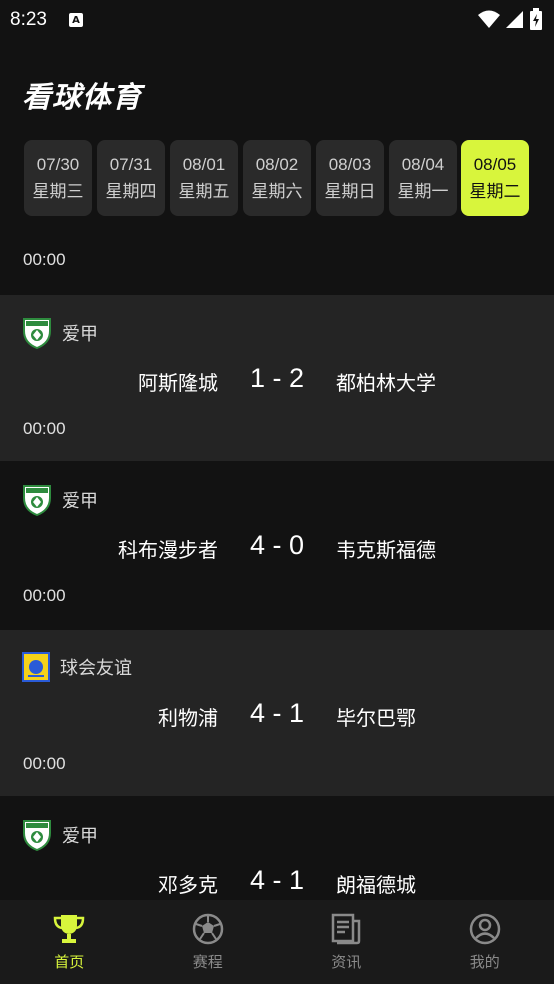  I want to click on tab-home: 首页, so click(69, 942).